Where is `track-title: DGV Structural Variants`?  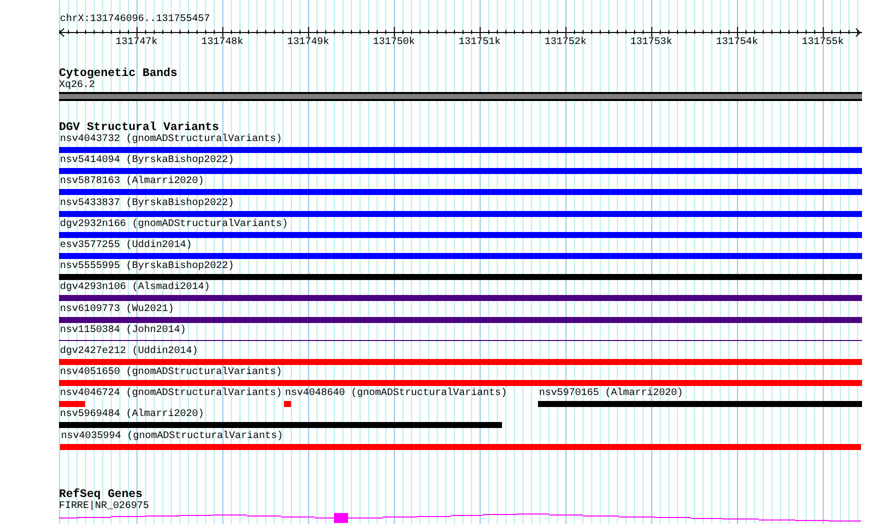 track-title: DGV Structural Variants is located at coordinates (139, 127).